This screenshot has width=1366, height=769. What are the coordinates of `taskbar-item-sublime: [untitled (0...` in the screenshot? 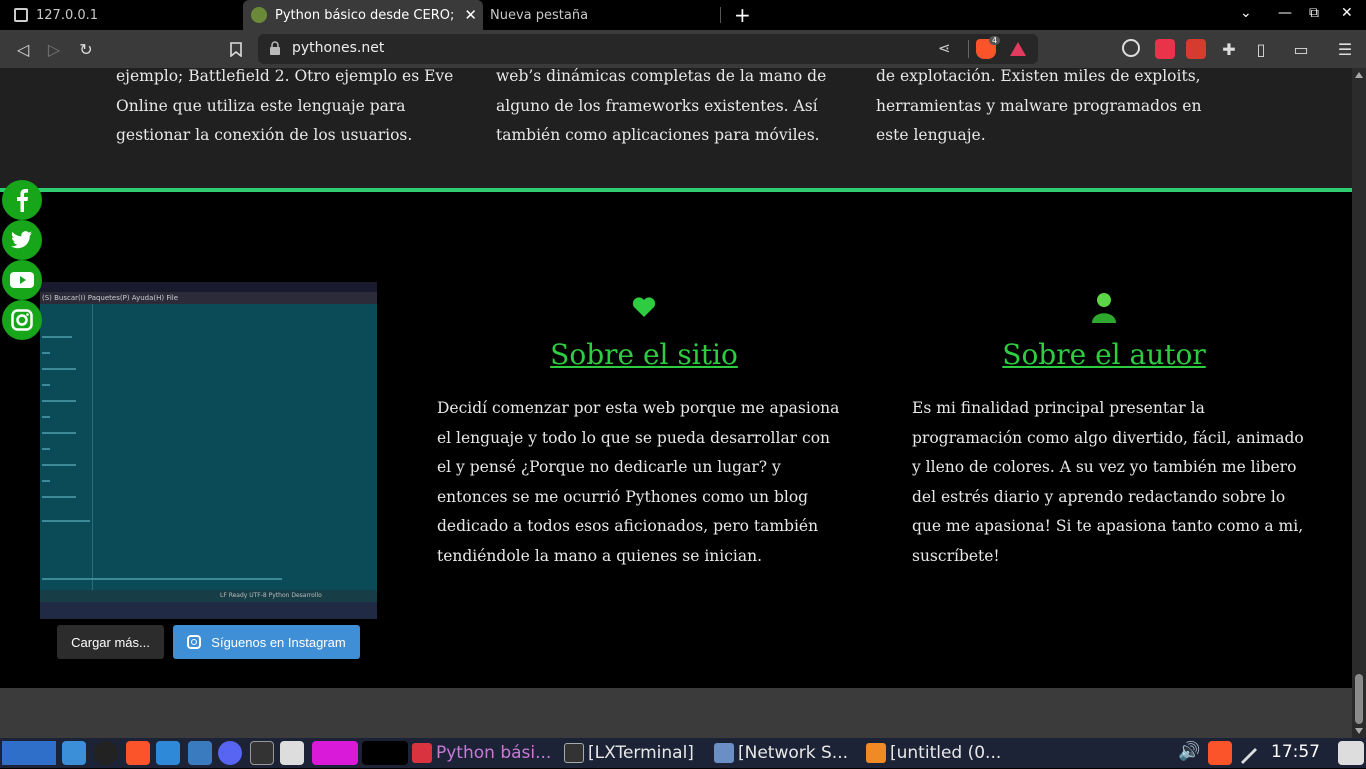 It's located at (940, 753).